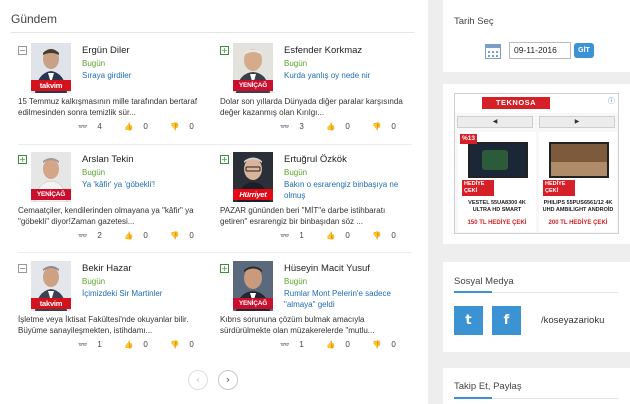 This screenshot has height=404, width=630. Describe the element at coordinates (572, 320) in the screenshot. I see `social-handle: /koseyazarioku` at that location.